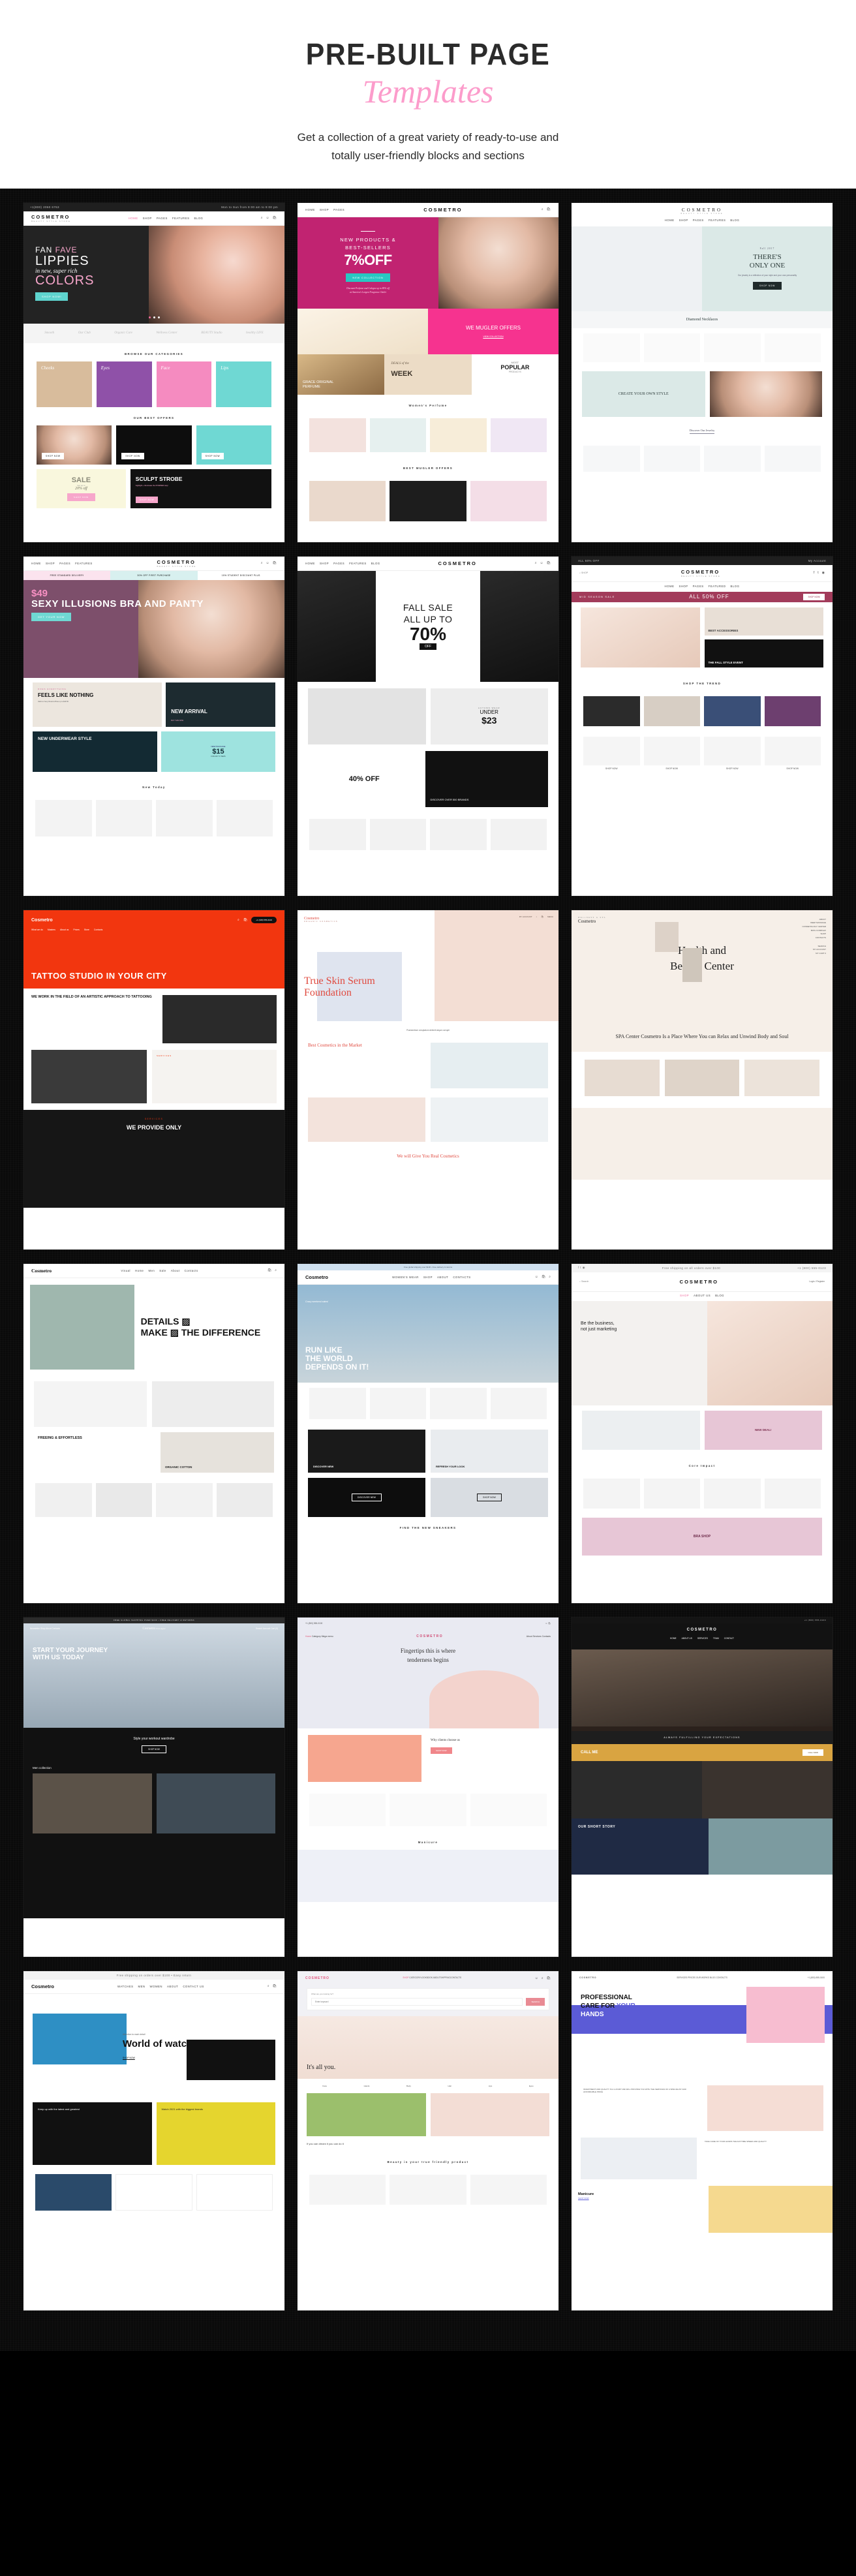 The image size is (856, 2576). I want to click on category-face: Face, so click(184, 384).